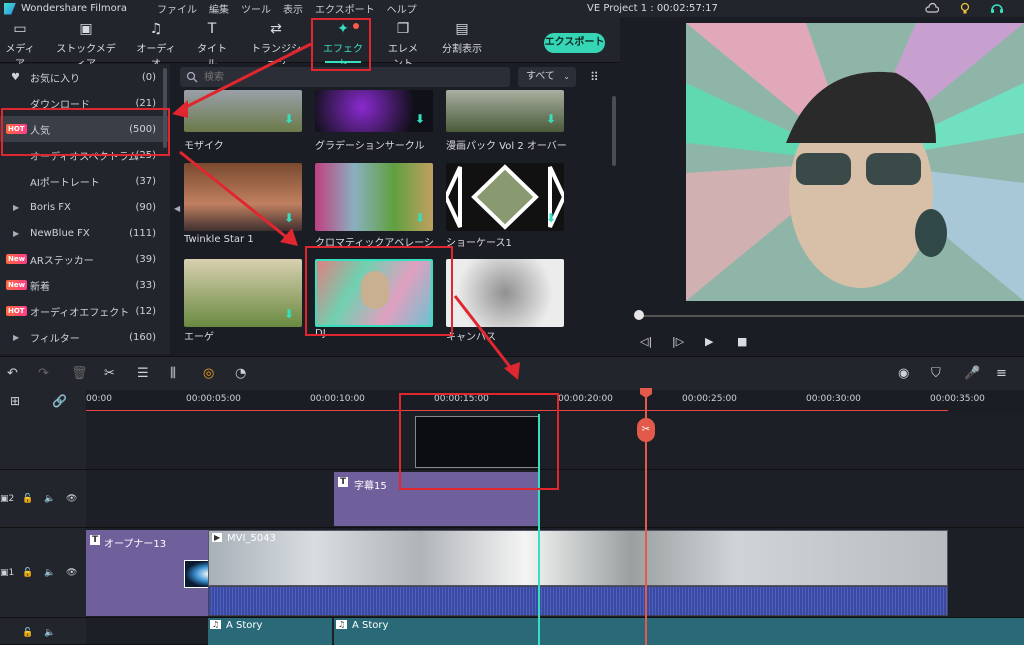 This screenshot has height=645, width=1024. I want to click on track-video-icon: ▣2, so click(7, 499).